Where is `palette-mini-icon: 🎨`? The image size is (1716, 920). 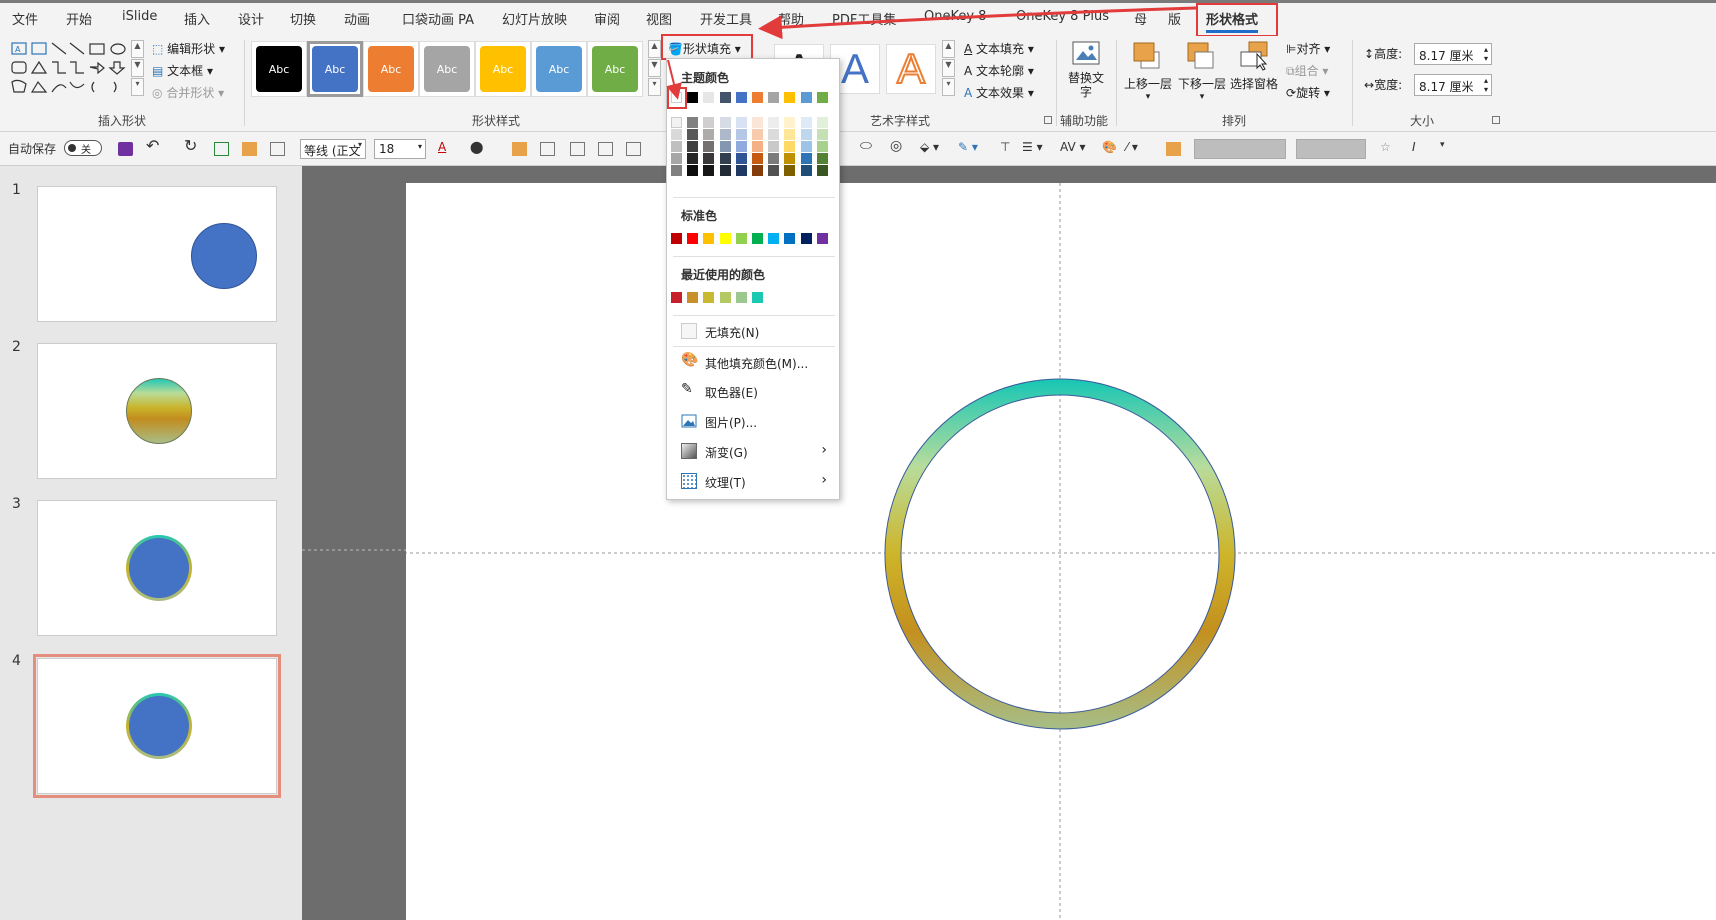 palette-mini-icon: 🎨 is located at coordinates (1109, 147).